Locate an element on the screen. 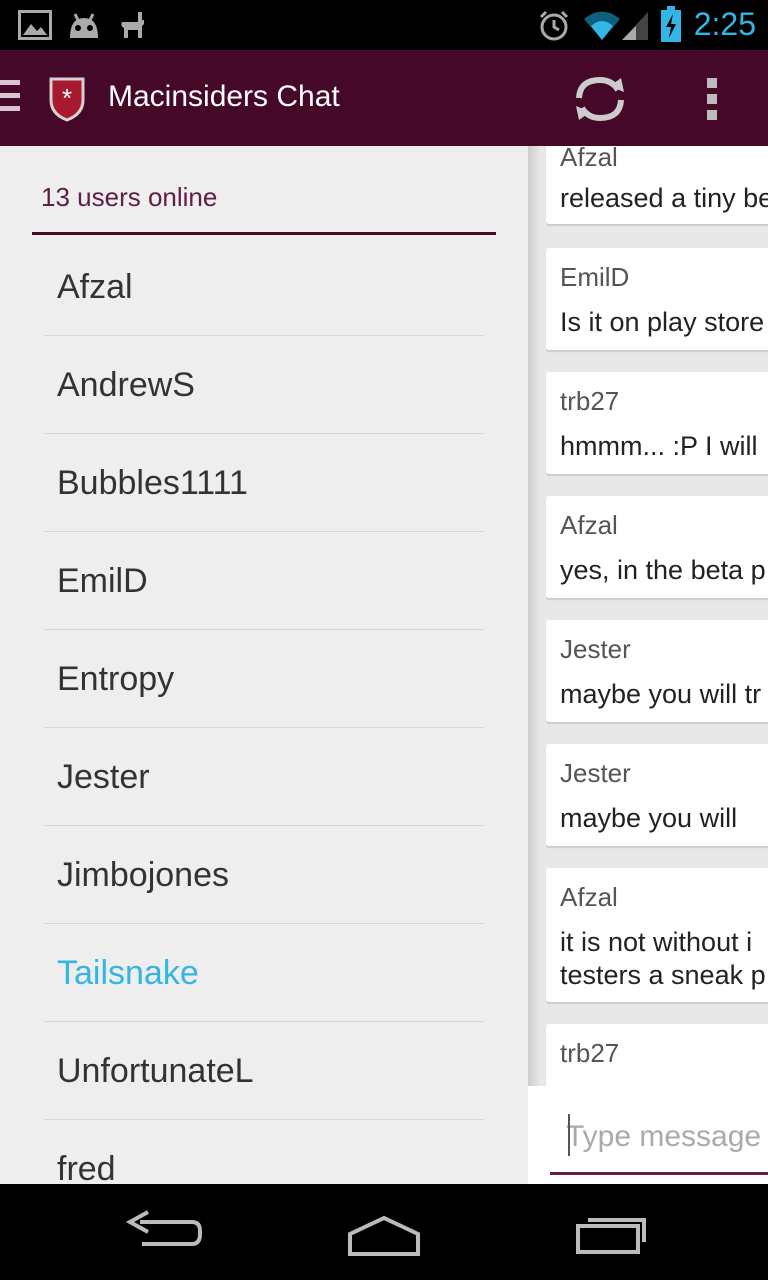 This screenshot has width=768, height=1280. chat-message: Afzal released a tiny be is located at coordinates (657, 185).